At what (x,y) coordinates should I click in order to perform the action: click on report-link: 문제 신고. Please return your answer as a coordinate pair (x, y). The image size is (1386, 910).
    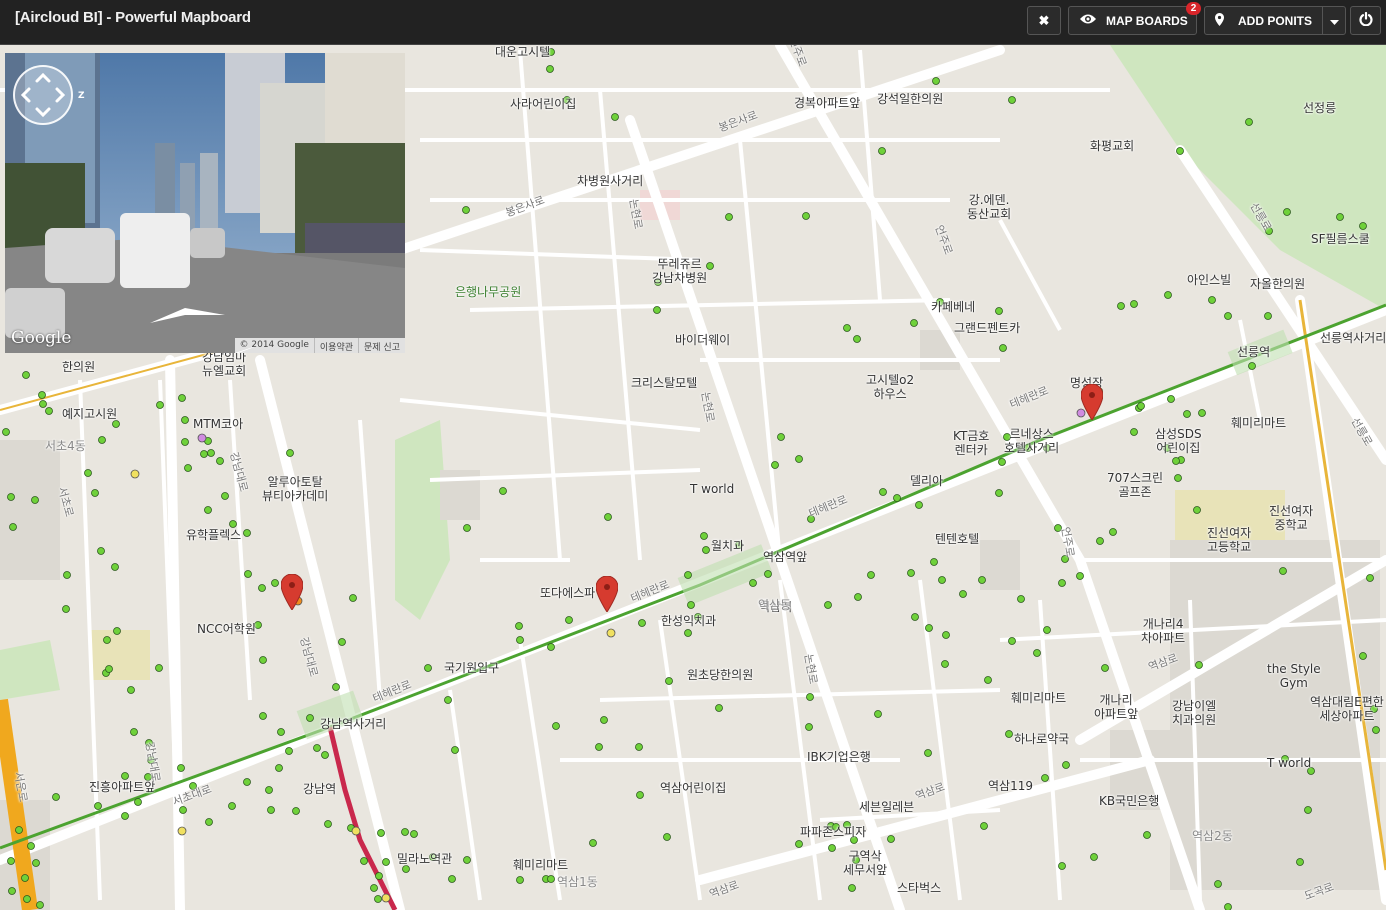
    Looking at the image, I should click on (381, 345).